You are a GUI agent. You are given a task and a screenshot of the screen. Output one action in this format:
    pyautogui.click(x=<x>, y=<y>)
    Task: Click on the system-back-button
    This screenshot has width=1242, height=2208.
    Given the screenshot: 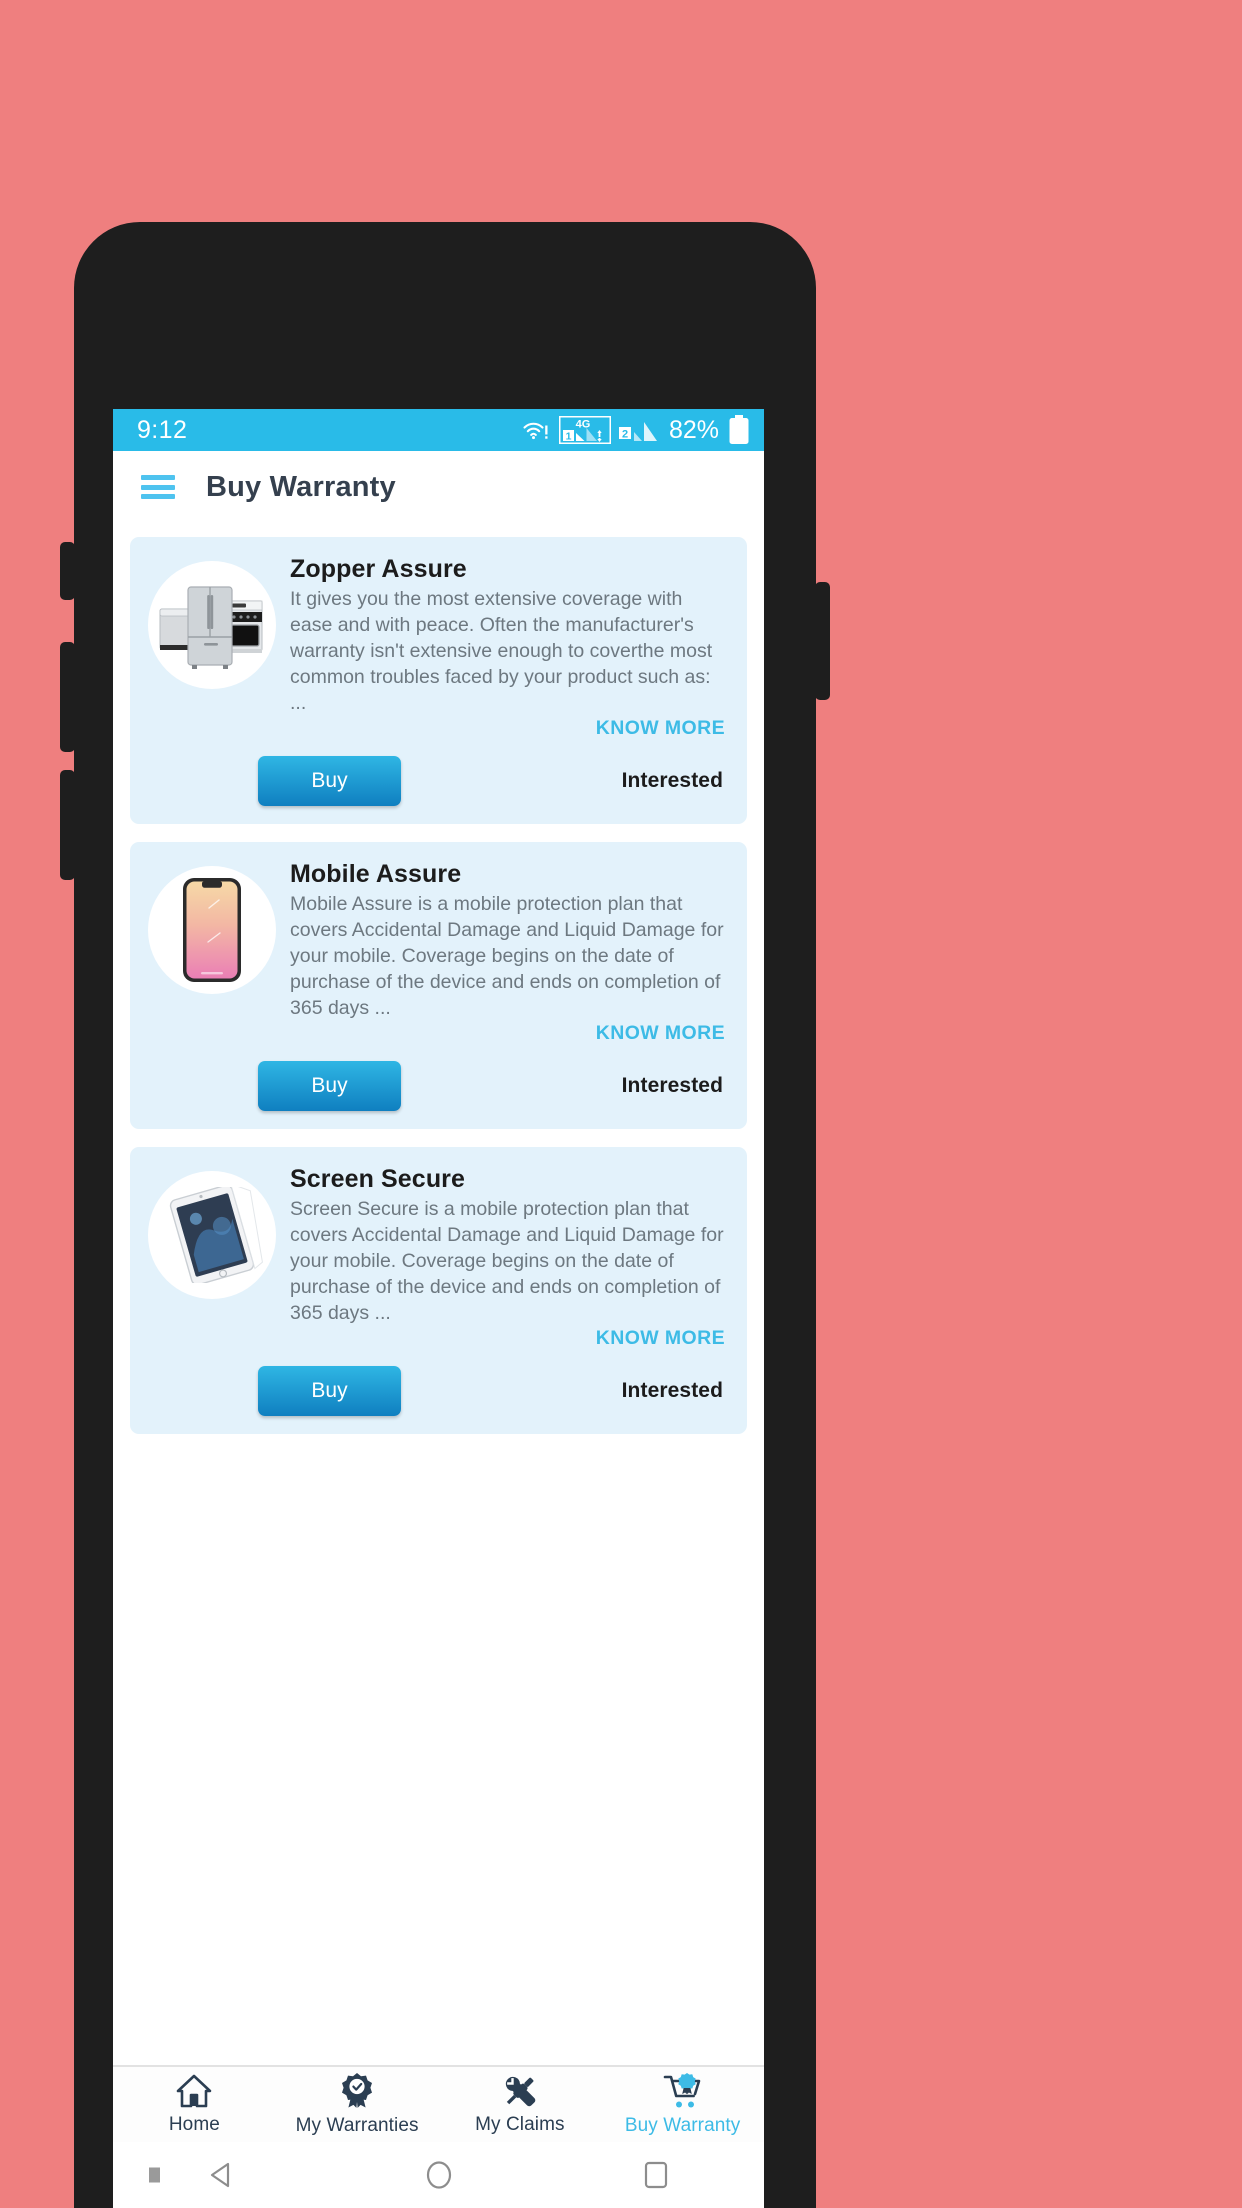 What is the action you would take?
    pyautogui.click(x=221, y=2175)
    